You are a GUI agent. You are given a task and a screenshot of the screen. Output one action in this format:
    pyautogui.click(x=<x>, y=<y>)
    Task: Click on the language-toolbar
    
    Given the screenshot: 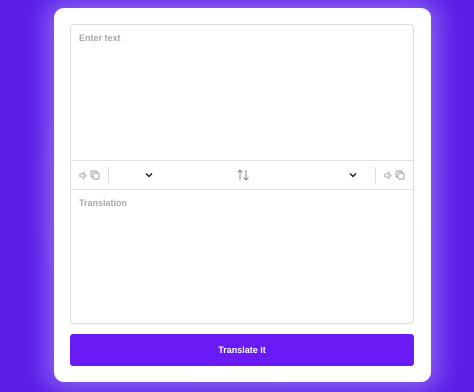 What is the action you would take?
    pyautogui.click(x=242, y=175)
    